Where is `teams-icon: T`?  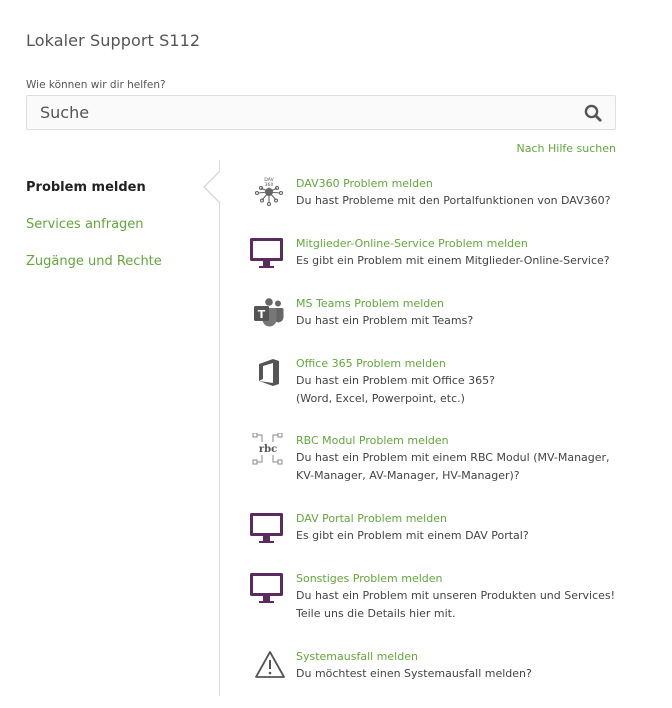 teams-icon: T is located at coordinates (269, 312).